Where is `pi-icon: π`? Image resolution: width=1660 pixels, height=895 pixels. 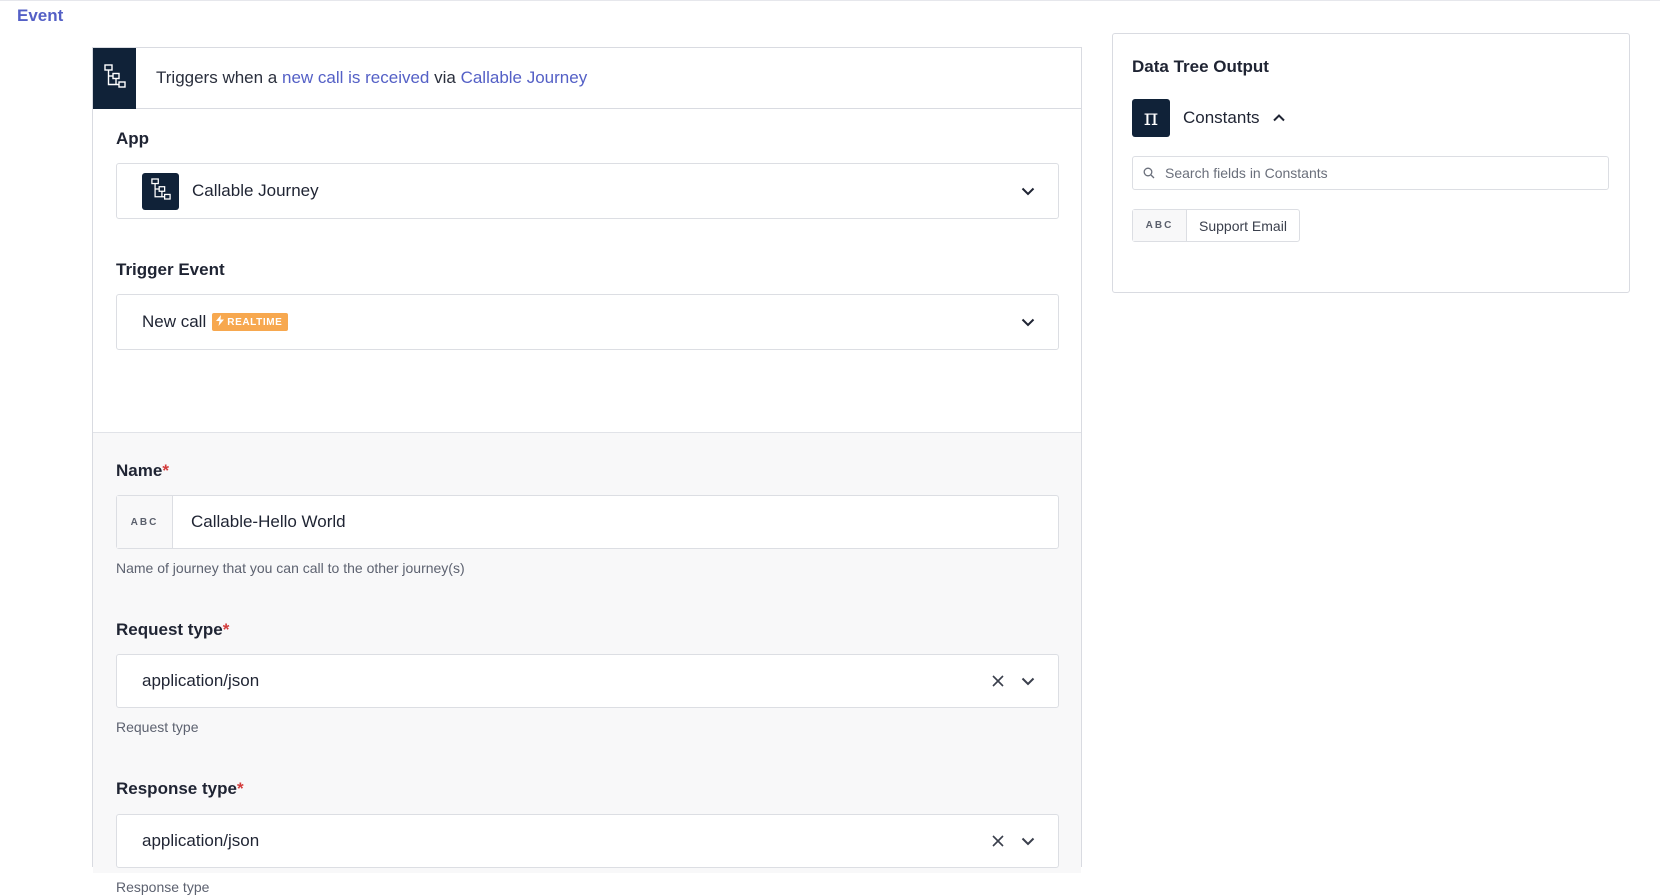 pi-icon: π is located at coordinates (1151, 118).